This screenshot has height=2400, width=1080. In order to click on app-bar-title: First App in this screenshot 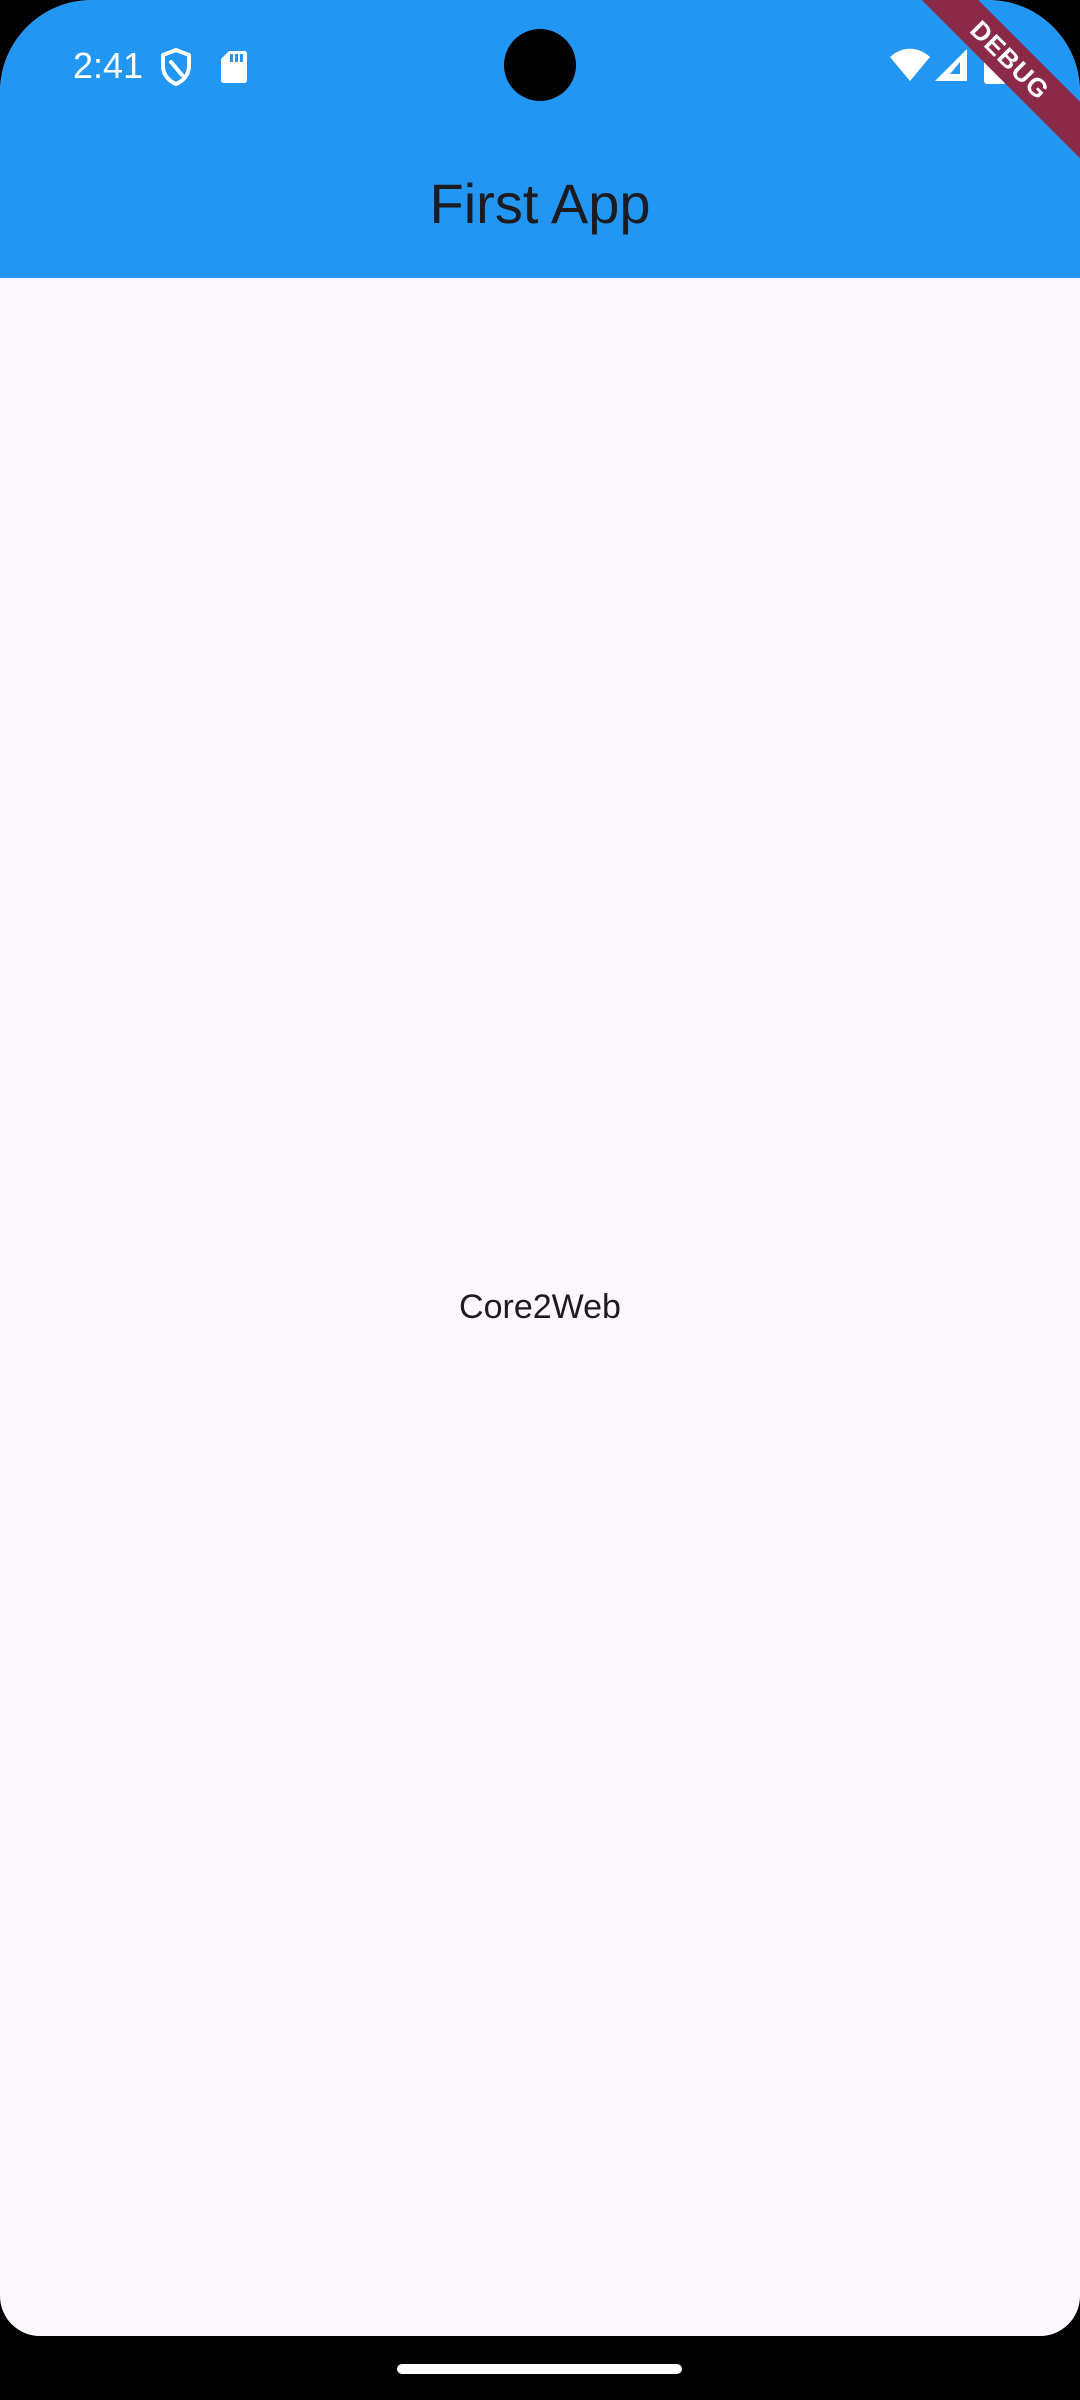, I will do `click(540, 203)`.